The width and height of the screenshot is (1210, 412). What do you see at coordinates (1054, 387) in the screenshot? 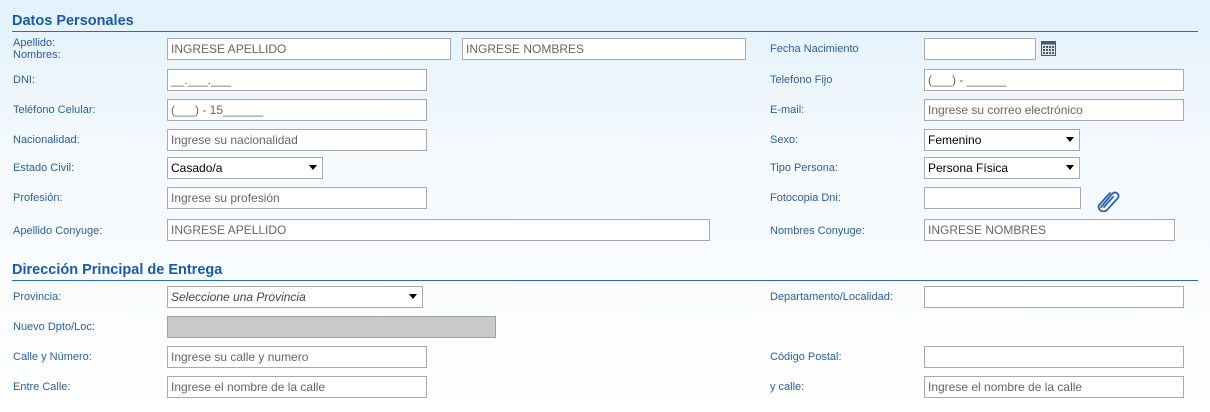
I see `y-calle-input: Ingrese el nombre de la calle` at bounding box center [1054, 387].